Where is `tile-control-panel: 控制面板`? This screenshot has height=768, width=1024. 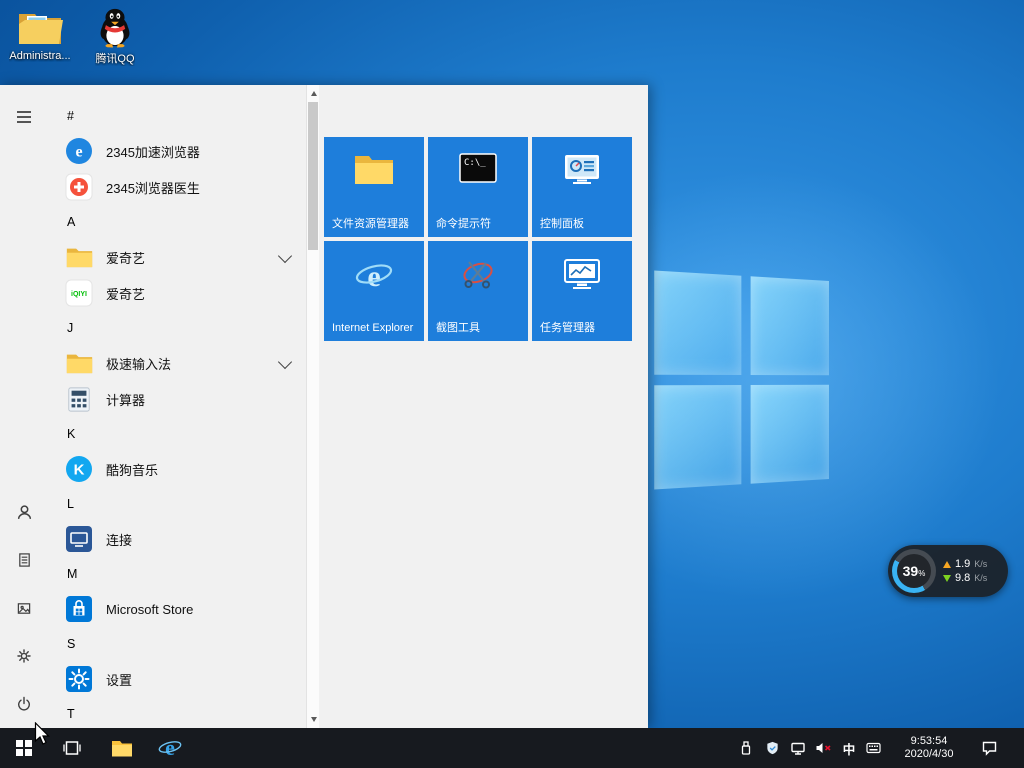 tile-control-panel: 控制面板 is located at coordinates (582, 187).